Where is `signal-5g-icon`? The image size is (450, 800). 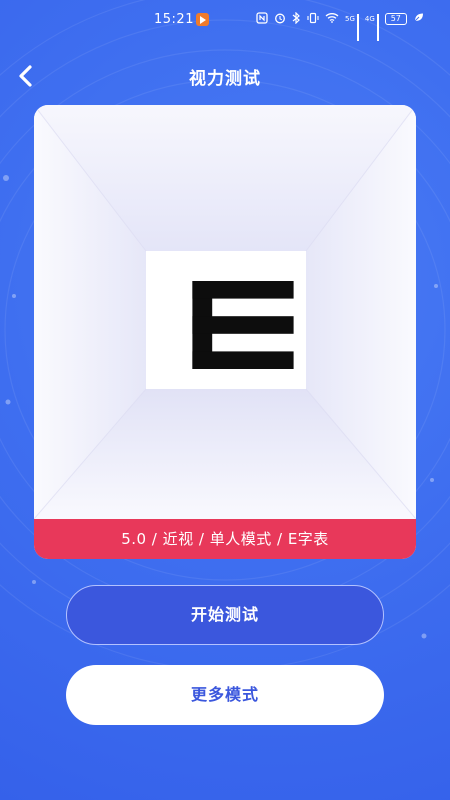
signal-5g-icon is located at coordinates (357, 27).